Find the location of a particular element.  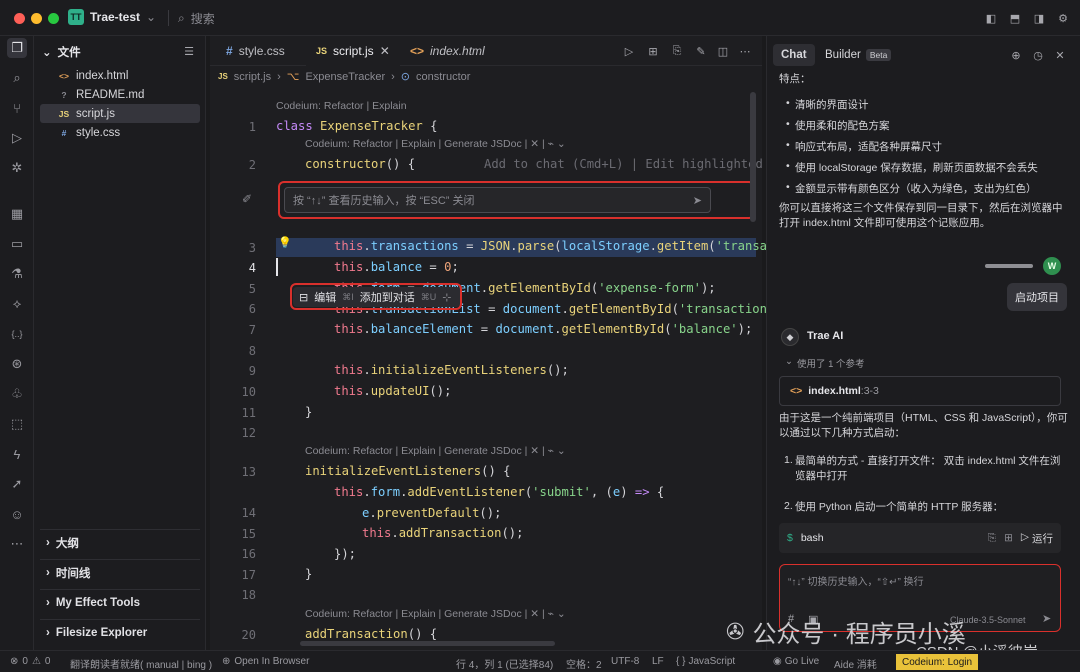

tab-style-css: # style.css is located at coordinates (255, 51).